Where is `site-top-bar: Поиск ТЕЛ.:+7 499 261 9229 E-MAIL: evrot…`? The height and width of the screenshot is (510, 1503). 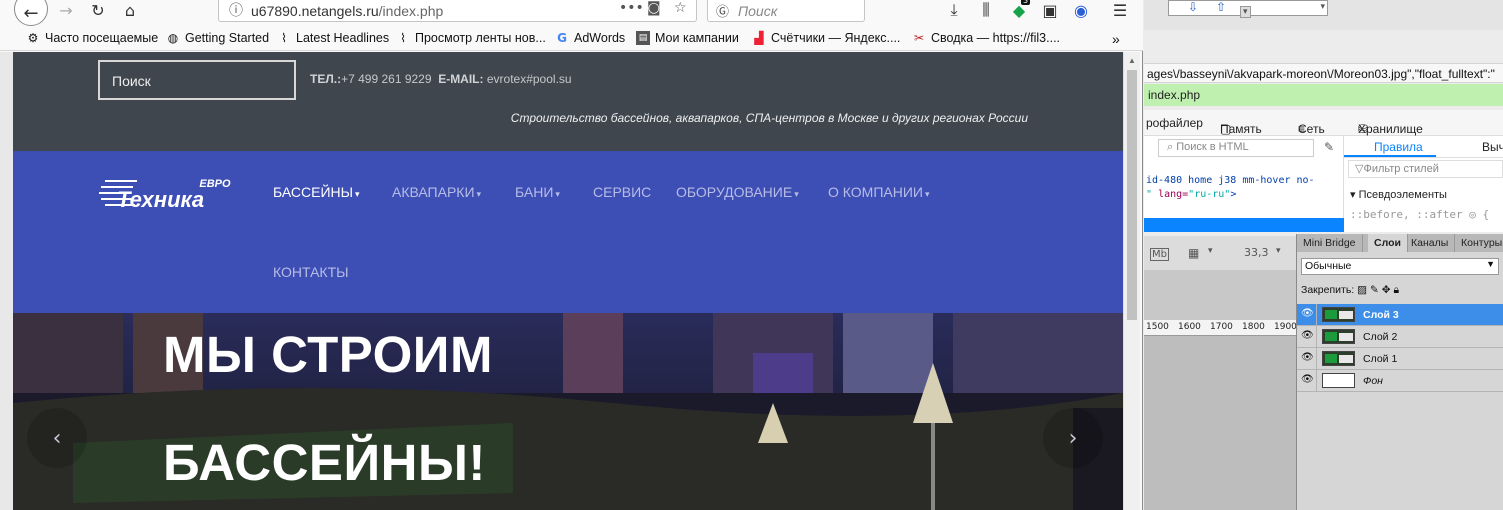 site-top-bar: Поиск ТЕЛ.:+7 499 261 9229 E-MAIL: evrot… is located at coordinates (568, 101).